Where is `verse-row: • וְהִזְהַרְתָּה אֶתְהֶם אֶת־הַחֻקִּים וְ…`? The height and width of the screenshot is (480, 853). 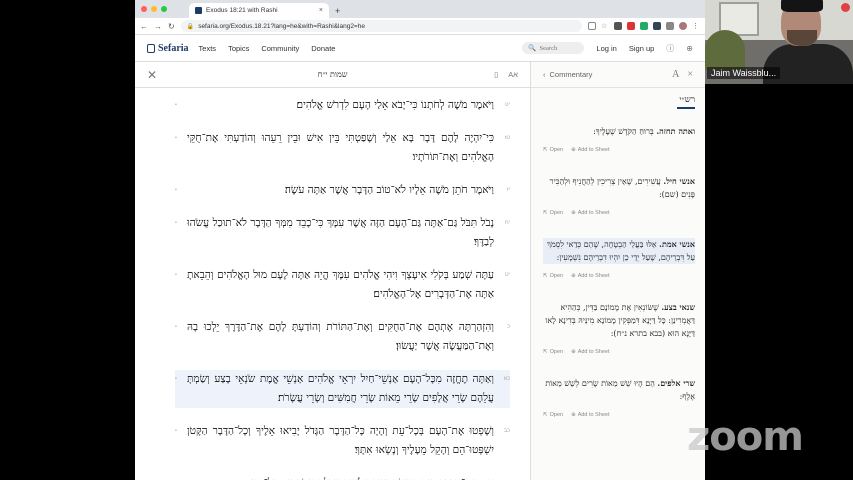
verse-row: • וְהִזְהַרְתָּה אֶתְהֶם אֶת־הַחֻקִּים וְ… is located at coordinates (342, 337).